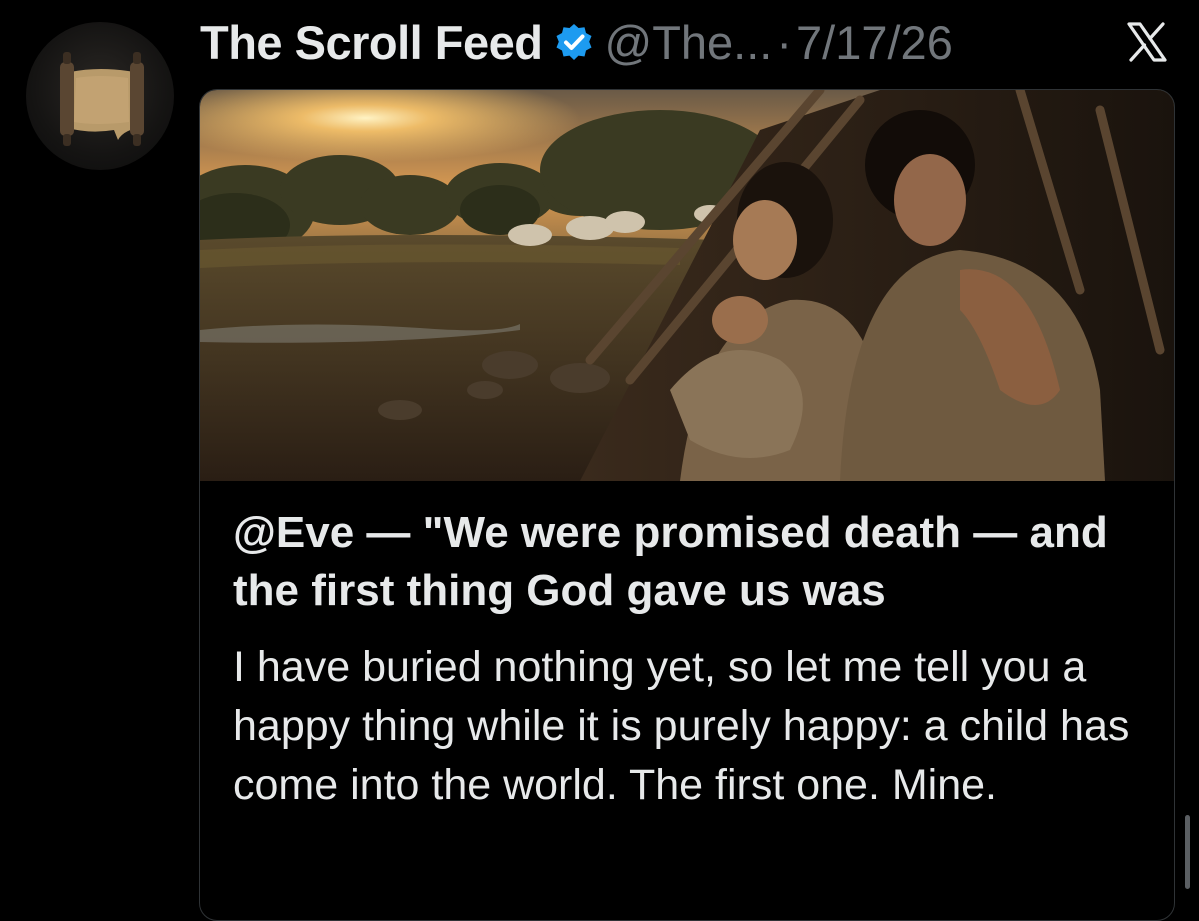 Image resolution: width=1199 pixels, height=921 pixels. What do you see at coordinates (1187, 852) in the screenshot?
I see `scrollbar` at bounding box center [1187, 852].